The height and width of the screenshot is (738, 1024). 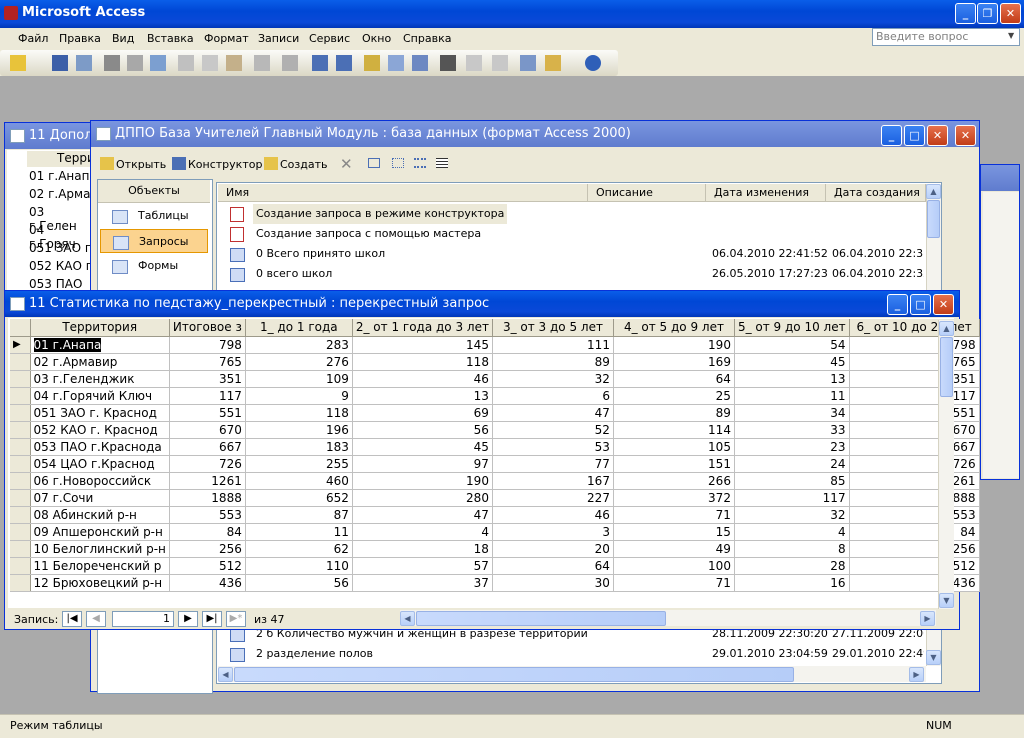 I want to click on value-cell: 28, so click(x=792, y=566).